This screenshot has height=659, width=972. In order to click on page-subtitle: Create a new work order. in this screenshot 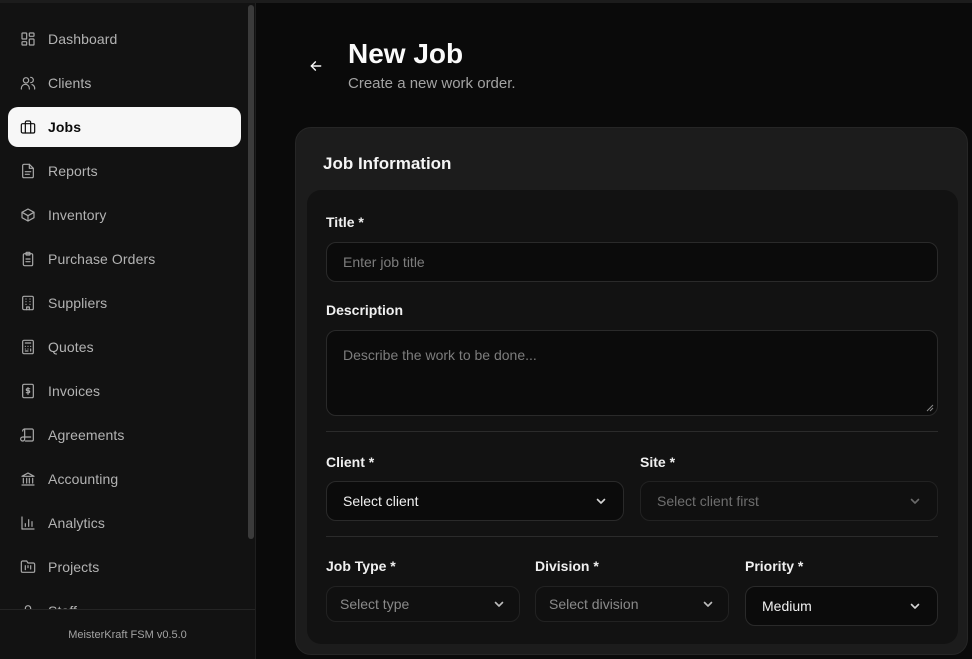, I will do `click(432, 83)`.